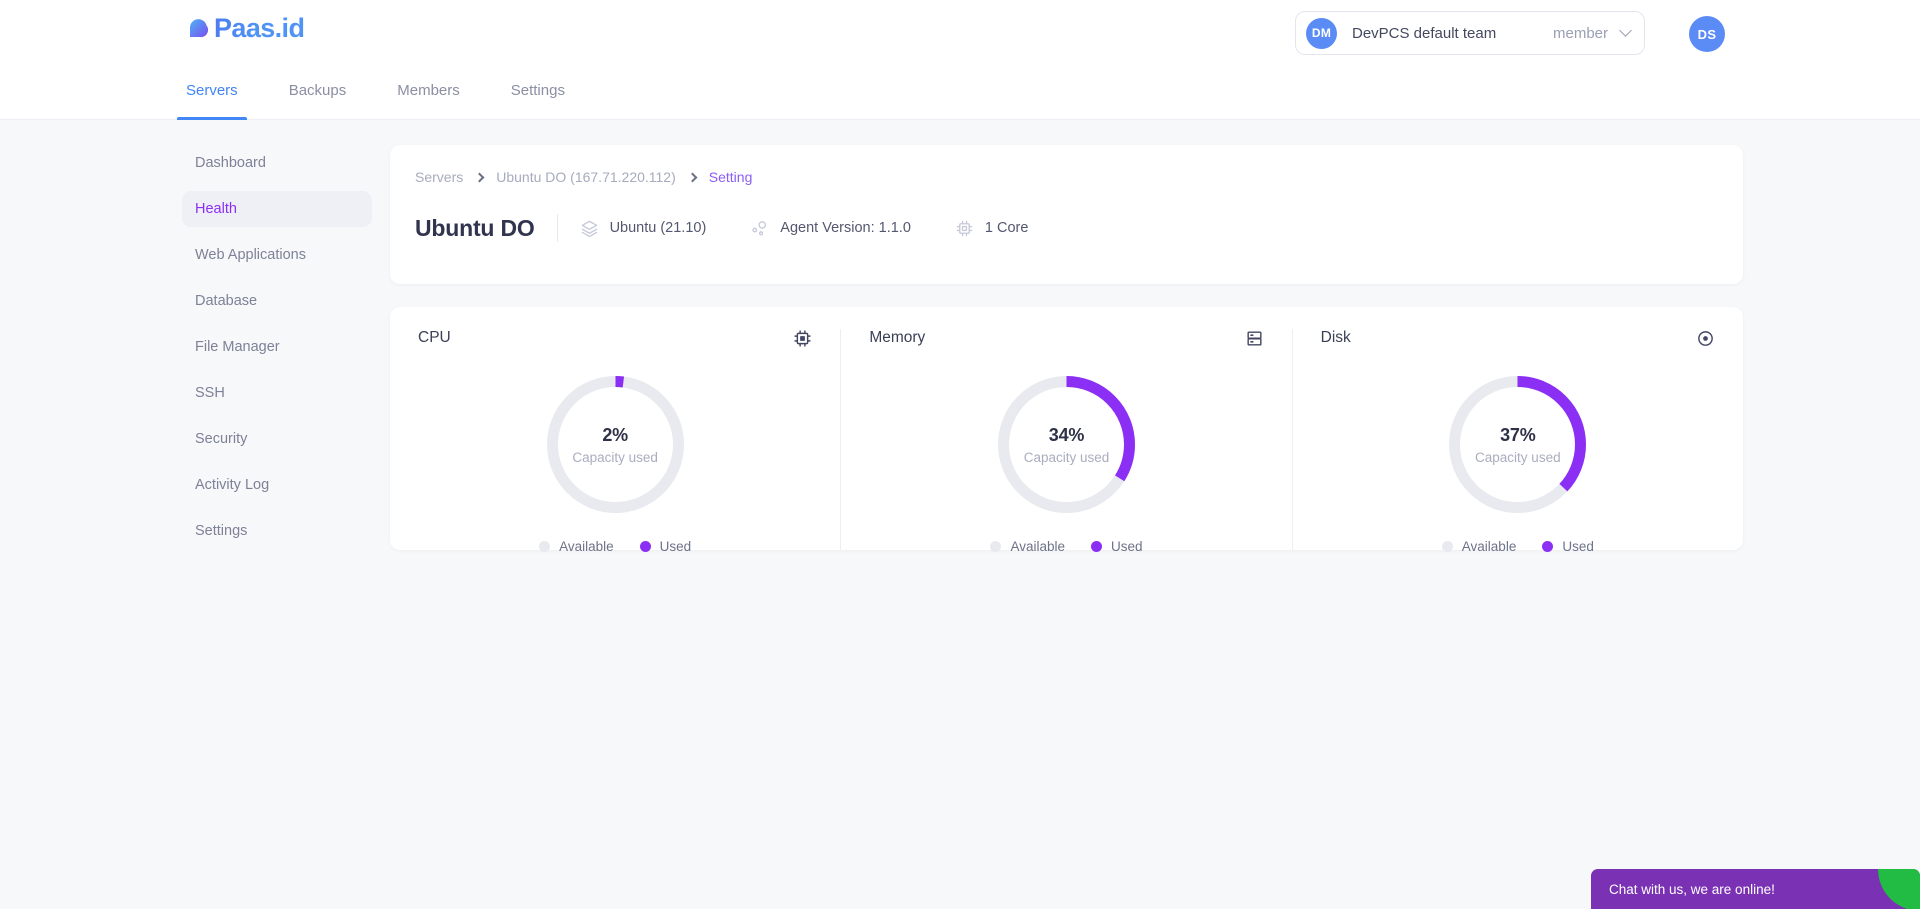 The width and height of the screenshot is (1920, 909). I want to click on tab-settings: Settings, so click(538, 94).